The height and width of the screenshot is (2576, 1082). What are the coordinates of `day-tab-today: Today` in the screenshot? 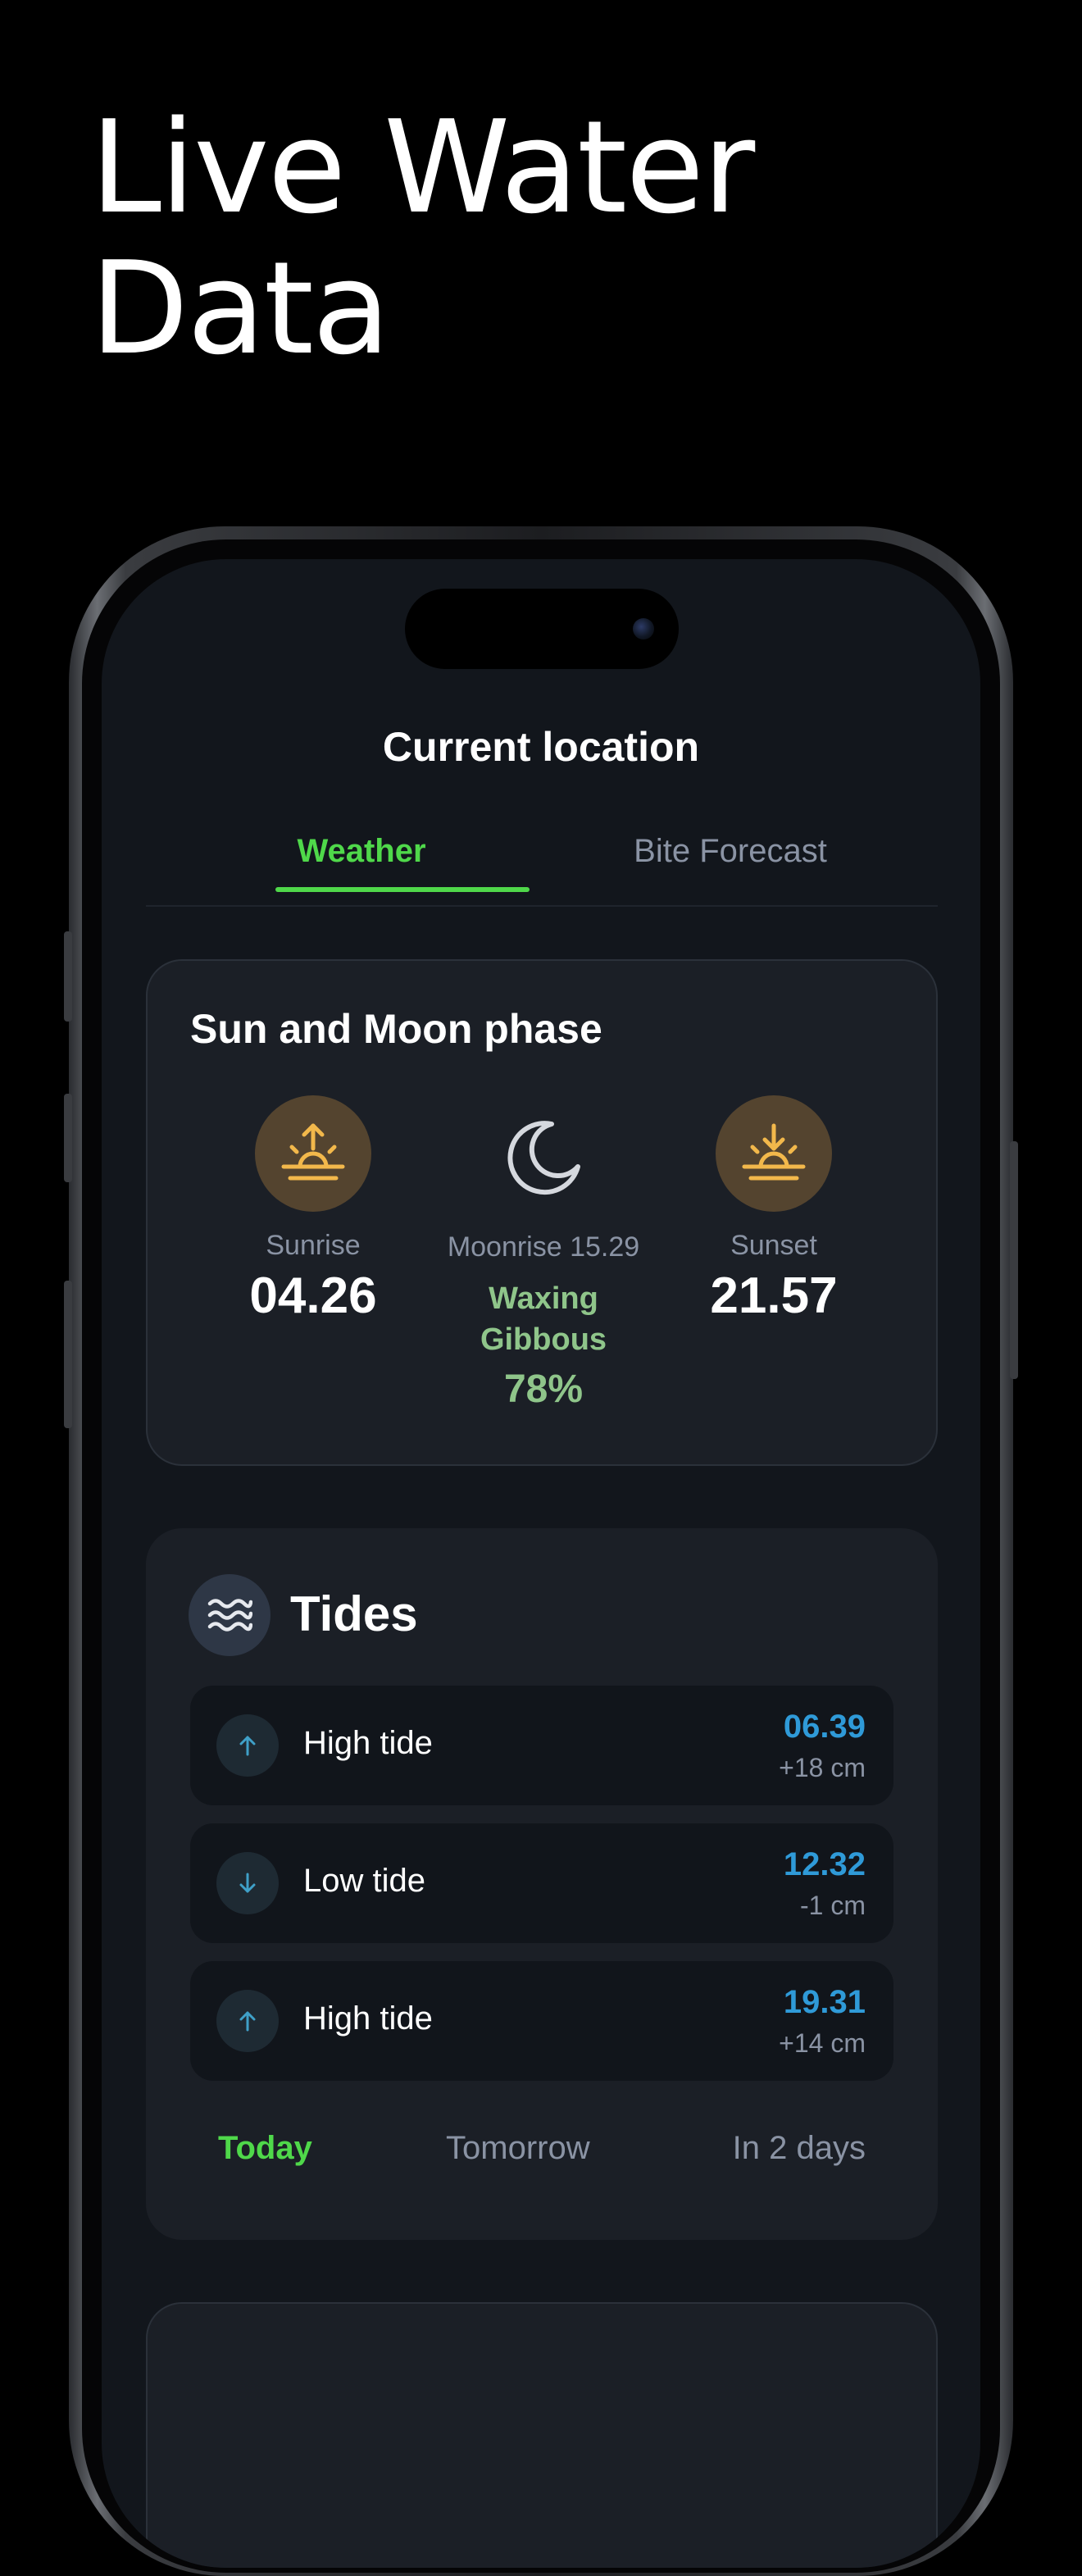 It's located at (265, 2148).